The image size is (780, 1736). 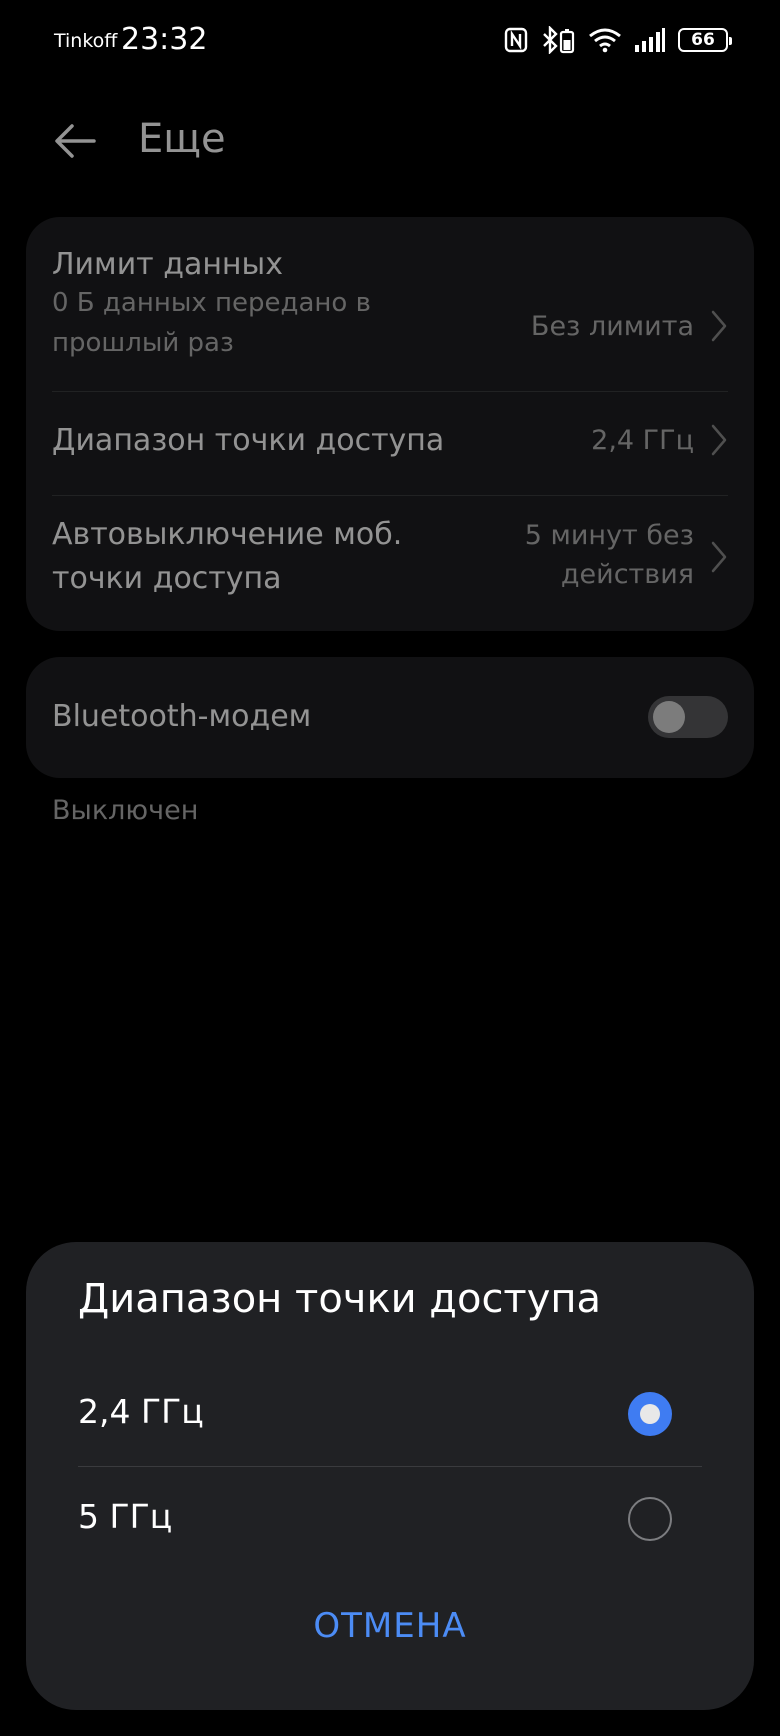 I want to click on auto-off-title-line2: точки доступа, so click(x=167, y=578).